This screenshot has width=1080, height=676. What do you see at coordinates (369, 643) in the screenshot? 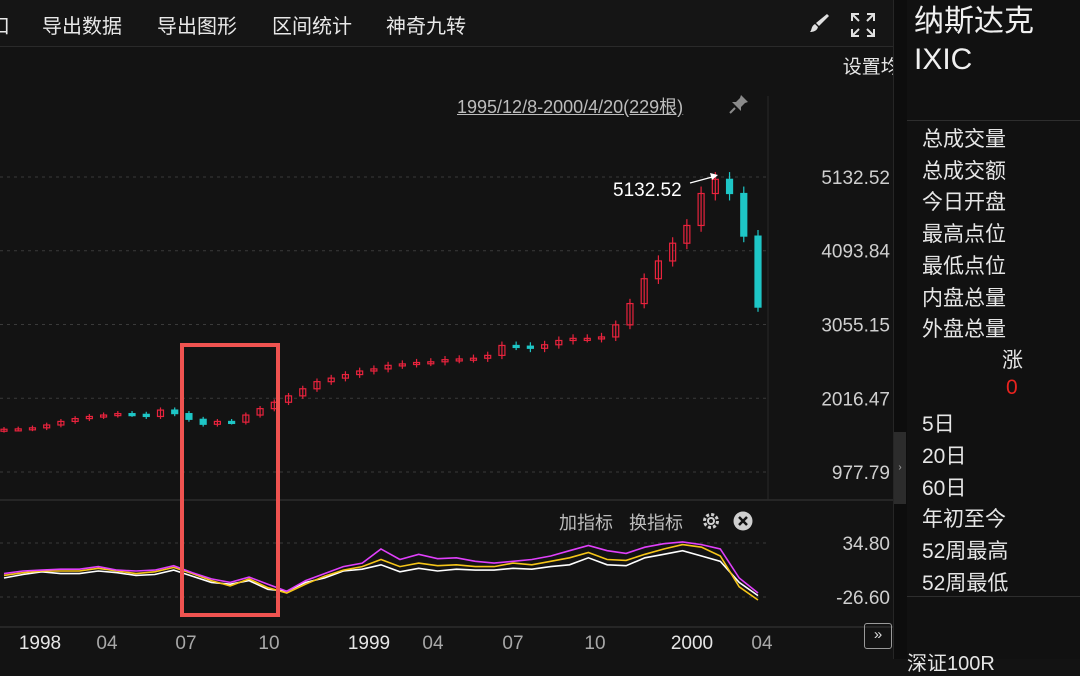
I see `time-tick-label: 1999` at bounding box center [369, 643].